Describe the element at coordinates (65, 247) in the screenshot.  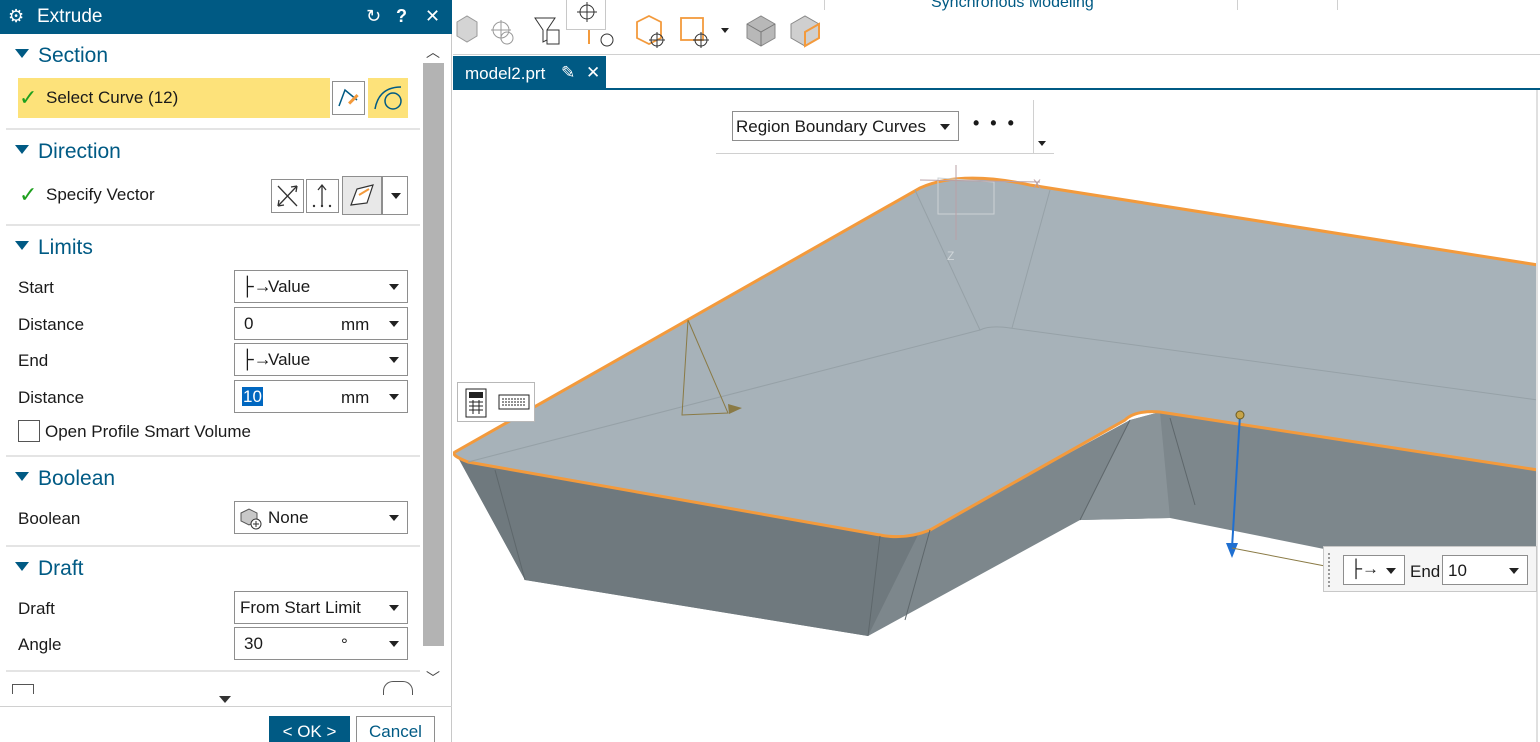
I see `limits-title: Limits` at that location.